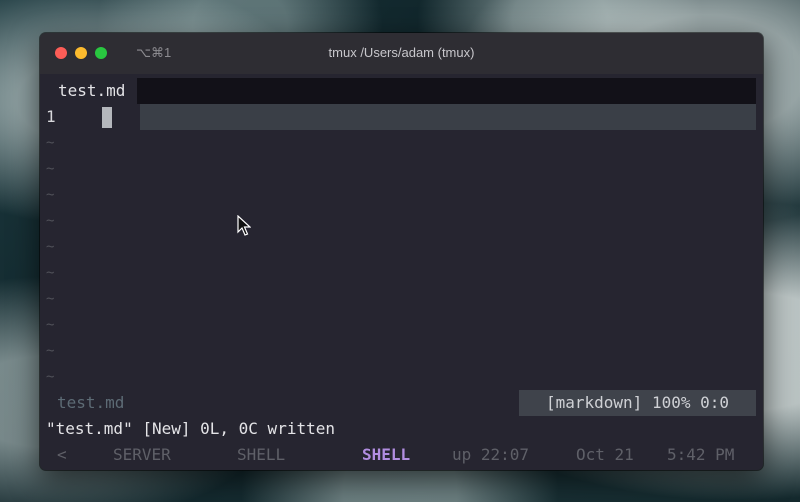 The width and height of the screenshot is (800, 502). What do you see at coordinates (244, 225) in the screenshot?
I see `mouse-pointer-icon` at bounding box center [244, 225].